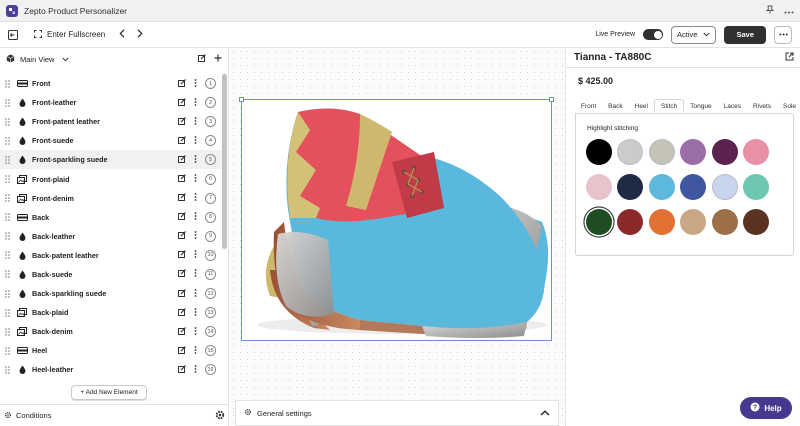 The width and height of the screenshot is (800, 426). I want to click on layer-row: Back-leather 9, so click(111, 236).